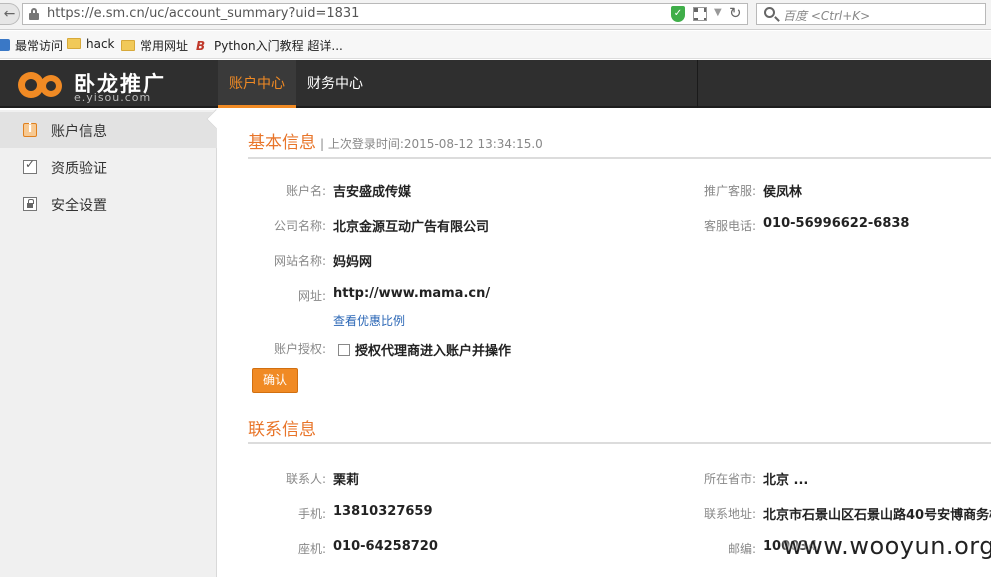 This screenshot has height=577, width=991. Describe the element at coordinates (383, 511) in the screenshot. I see `mobile-value: 13810327659` at that location.